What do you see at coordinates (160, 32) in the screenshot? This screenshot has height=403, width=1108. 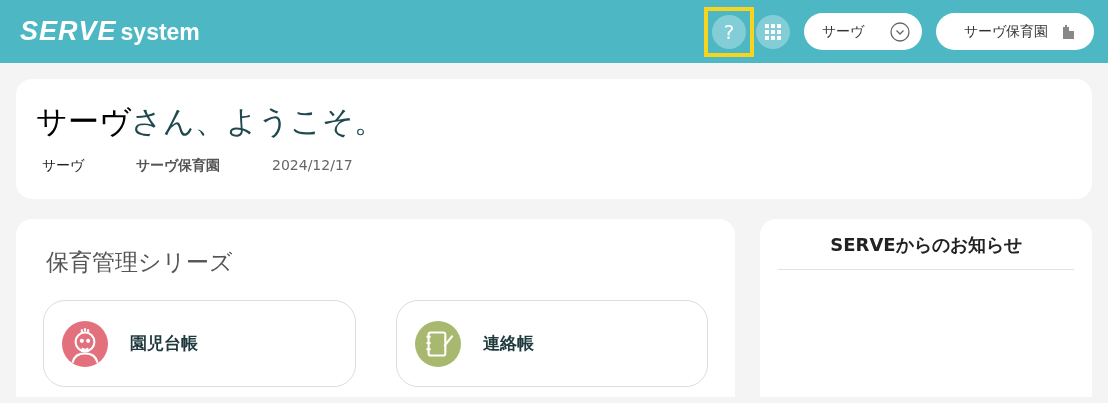 I see `logo-subtext: system` at bounding box center [160, 32].